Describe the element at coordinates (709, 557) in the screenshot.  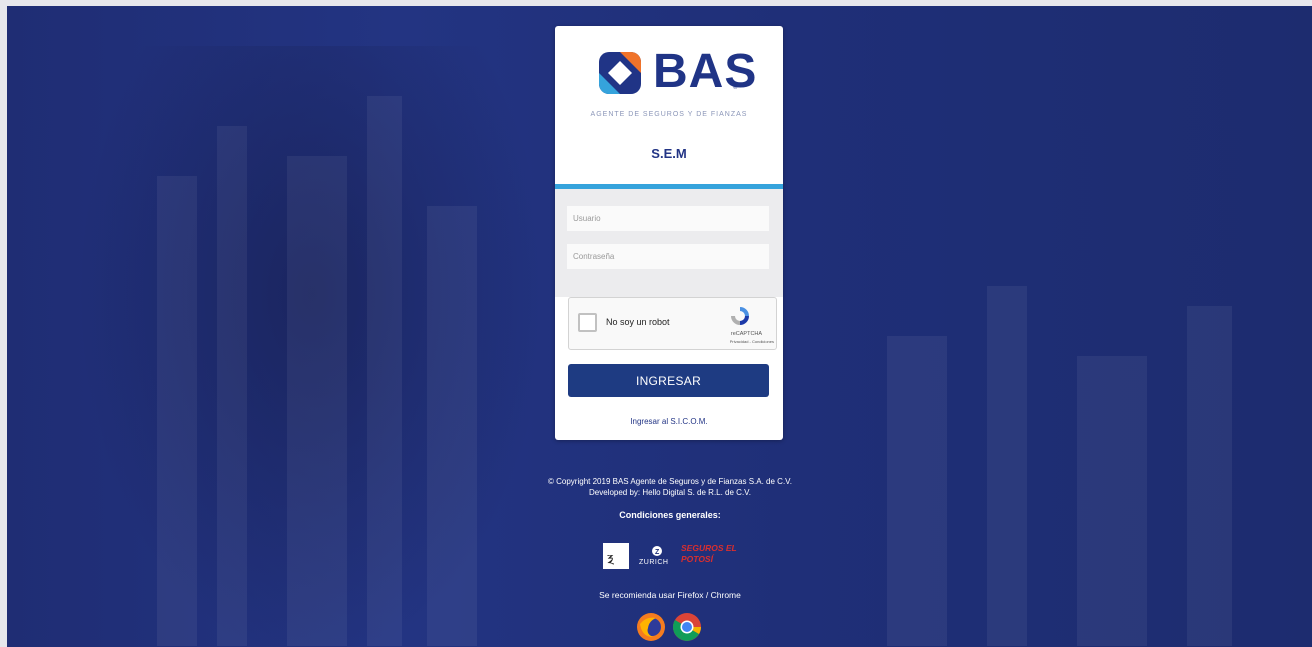
I see `seguros-el-potosi-logo: SEGUROS EL POTOSÍ` at that location.